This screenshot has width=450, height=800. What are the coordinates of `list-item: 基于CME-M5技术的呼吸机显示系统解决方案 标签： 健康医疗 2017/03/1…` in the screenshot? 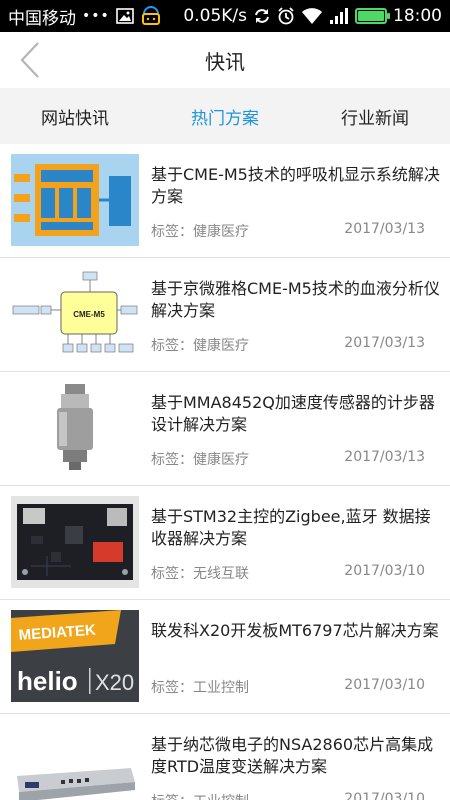 It's located at (225, 201).